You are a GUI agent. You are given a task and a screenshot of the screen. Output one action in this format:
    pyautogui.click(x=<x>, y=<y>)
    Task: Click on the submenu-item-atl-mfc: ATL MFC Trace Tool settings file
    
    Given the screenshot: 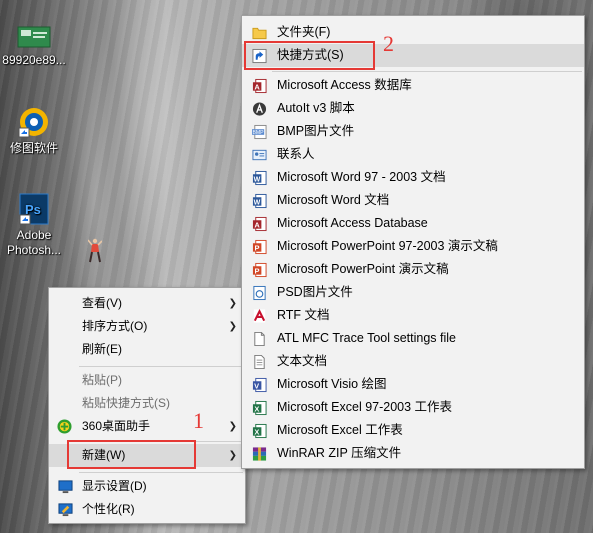 What is the action you would take?
    pyautogui.click(x=413, y=338)
    